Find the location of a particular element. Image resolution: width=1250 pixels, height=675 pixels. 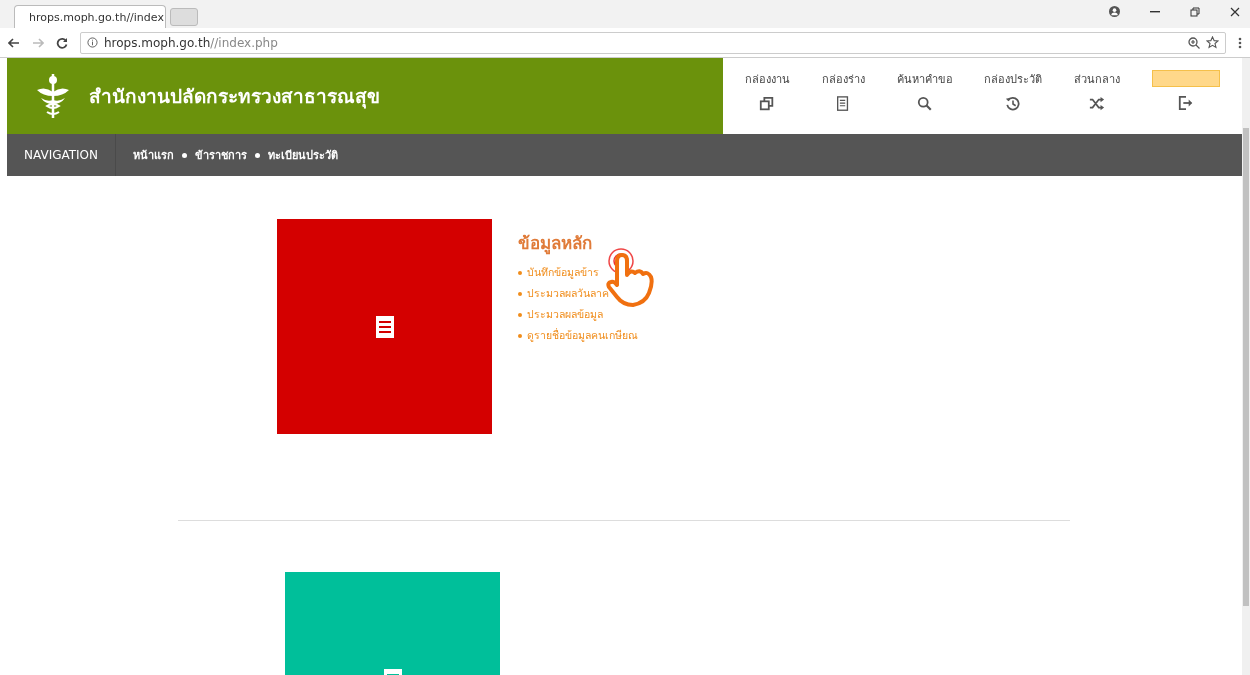

scrollbar is located at coordinates (1246, 366).